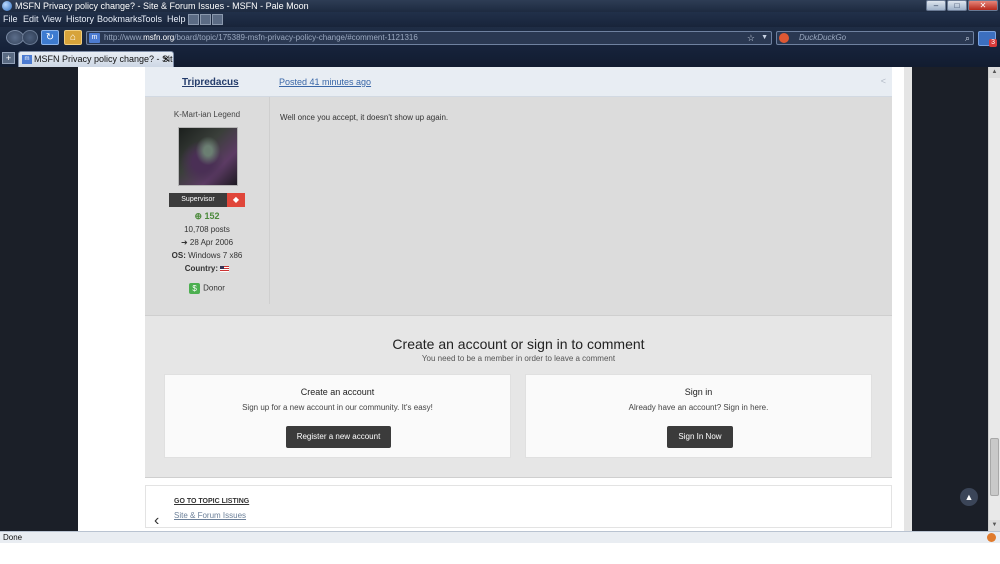  Describe the element at coordinates (225, 268) in the screenshot. I see `us-flag-icon` at that location.